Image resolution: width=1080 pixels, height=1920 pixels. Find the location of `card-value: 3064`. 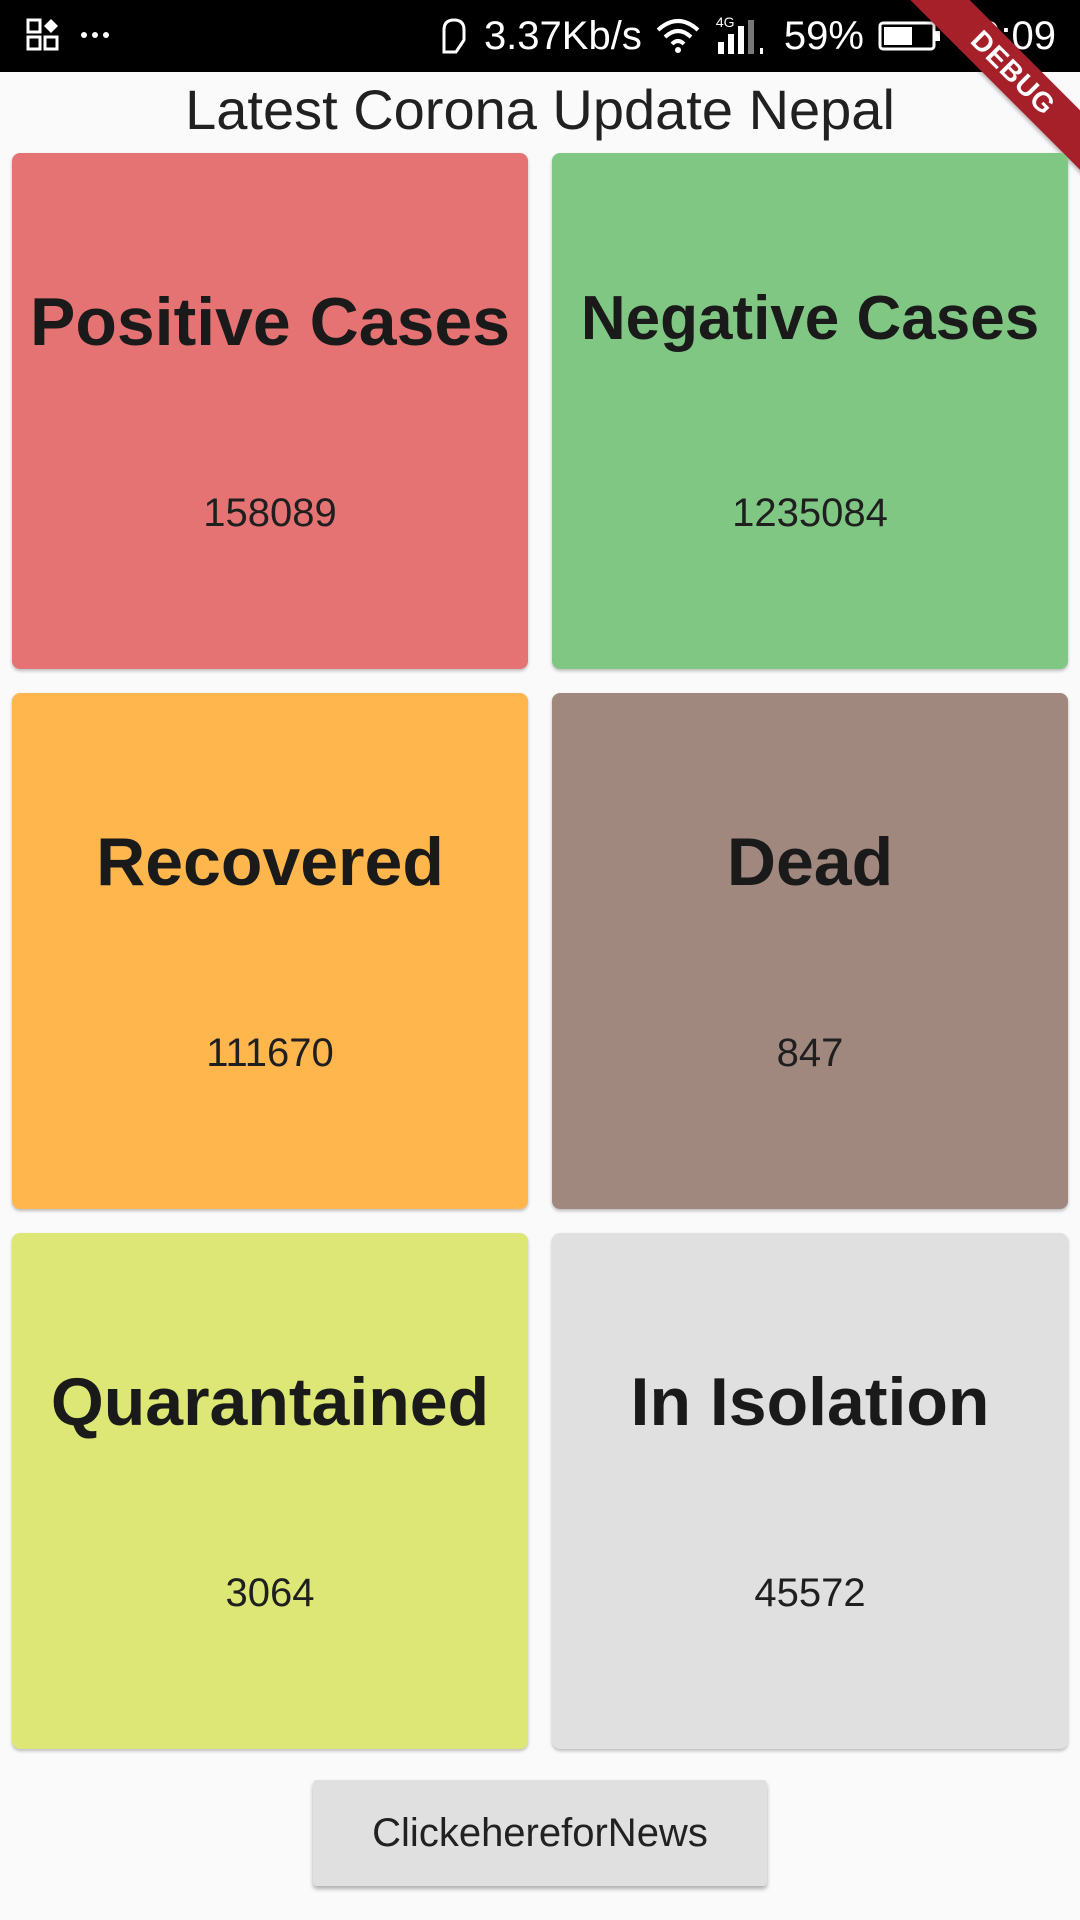

card-value: 3064 is located at coordinates (270, 1593).